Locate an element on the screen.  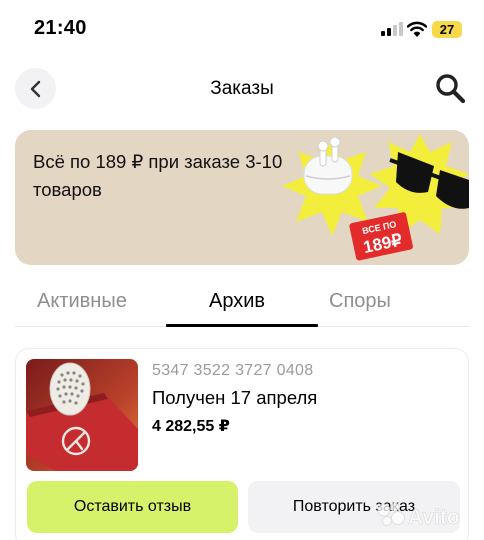
leave-review-button: Оставить отзыв is located at coordinates (132, 507).